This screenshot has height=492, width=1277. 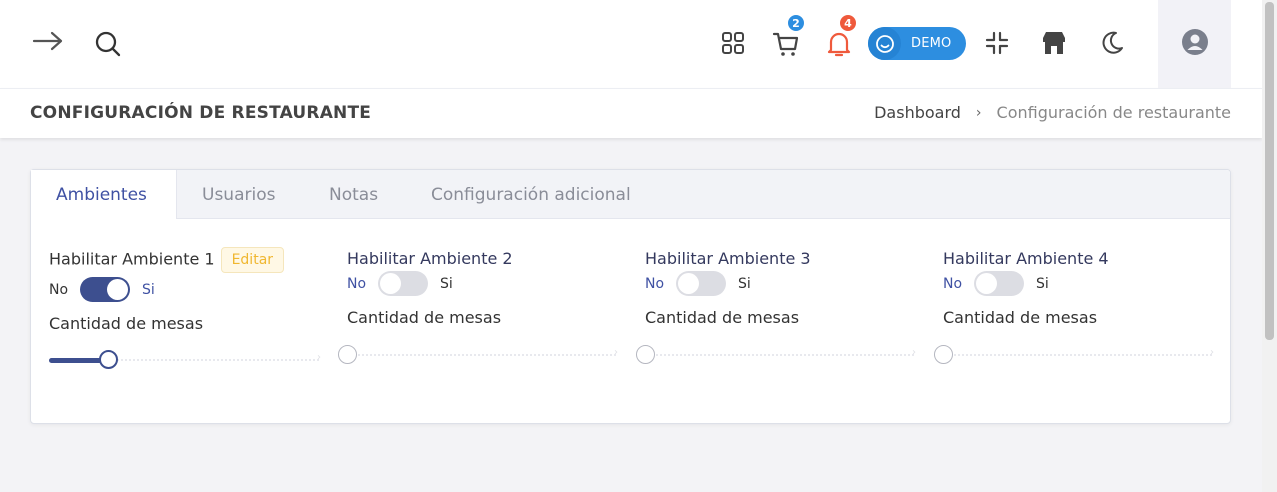 I want to click on mesas-slider-1: ›, so click(x=185, y=360).